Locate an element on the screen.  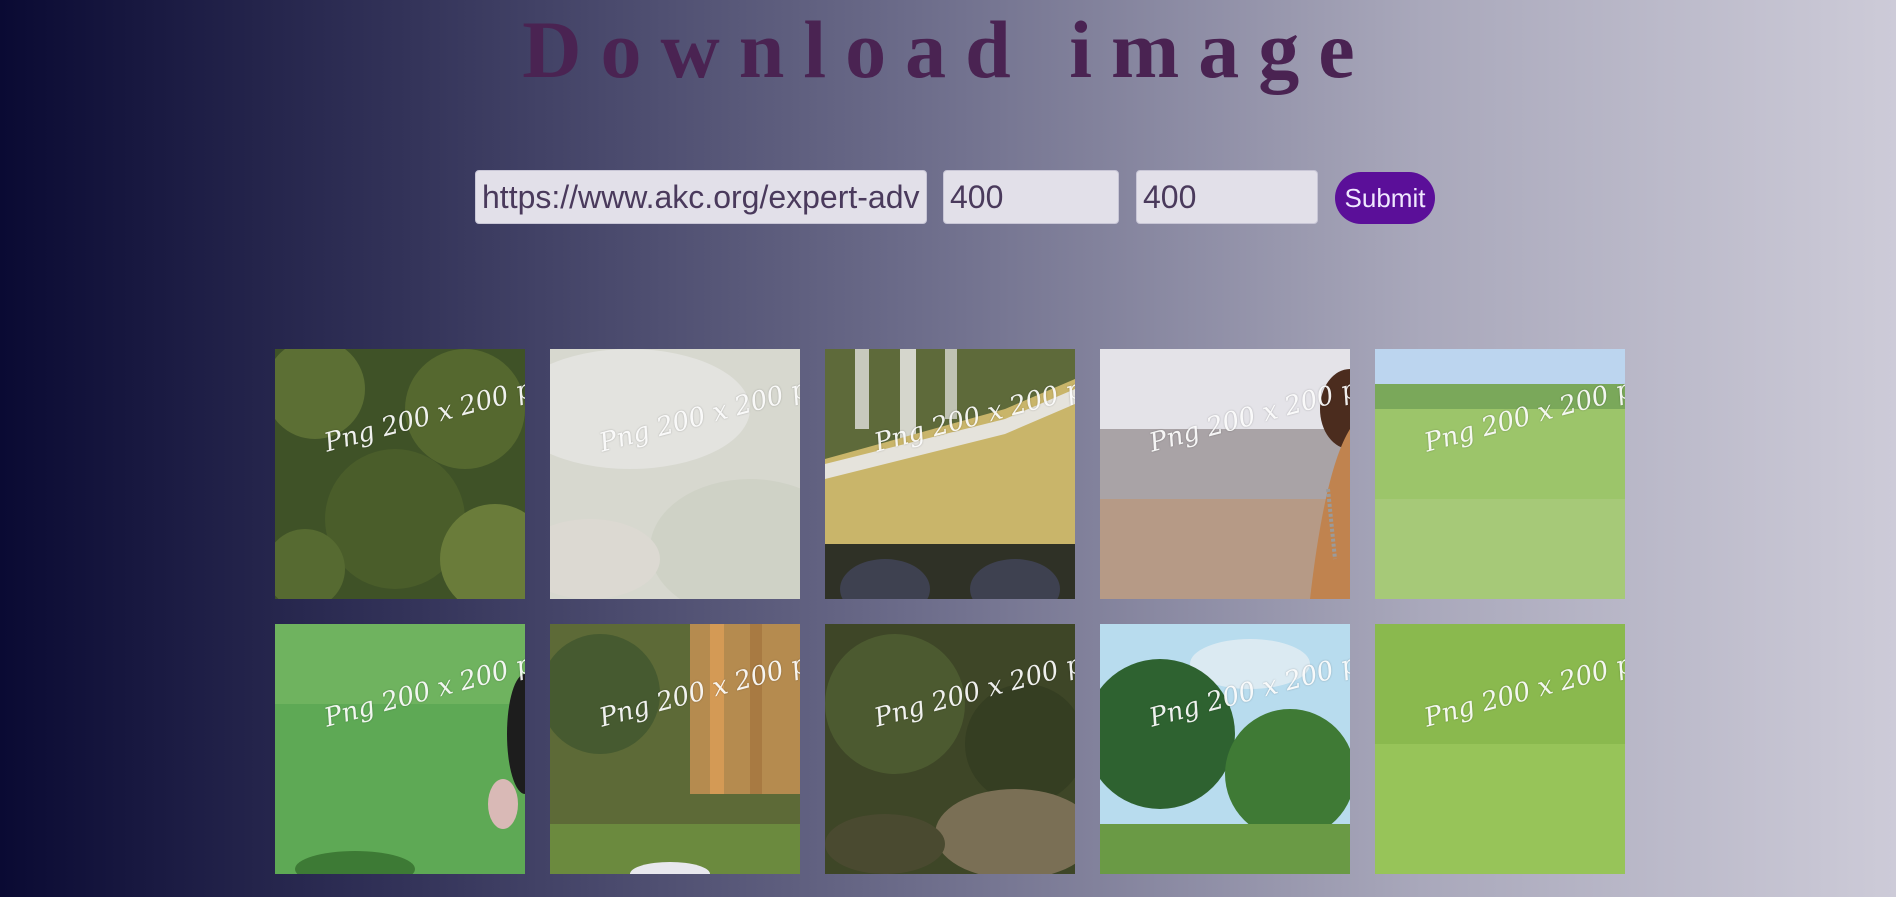
image-tile-9: Png 200 x 200 px is located at coordinates (1225, 749).